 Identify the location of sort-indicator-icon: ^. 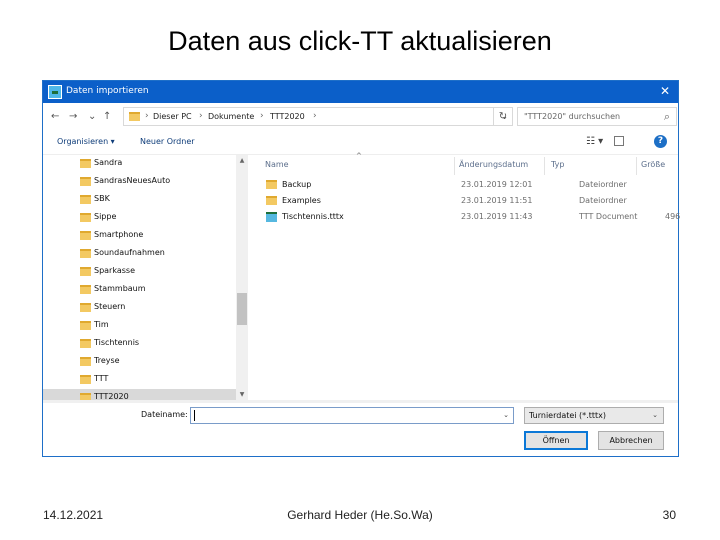
(359, 156).